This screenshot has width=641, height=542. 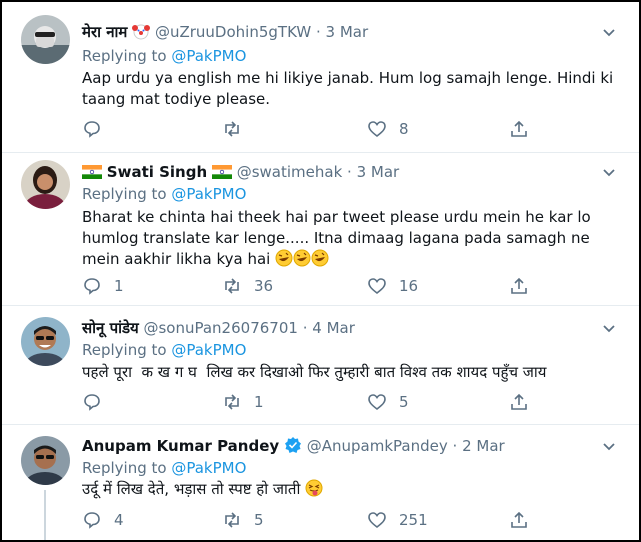 What do you see at coordinates (292, 445) in the screenshot?
I see `verified-badge-icon` at bounding box center [292, 445].